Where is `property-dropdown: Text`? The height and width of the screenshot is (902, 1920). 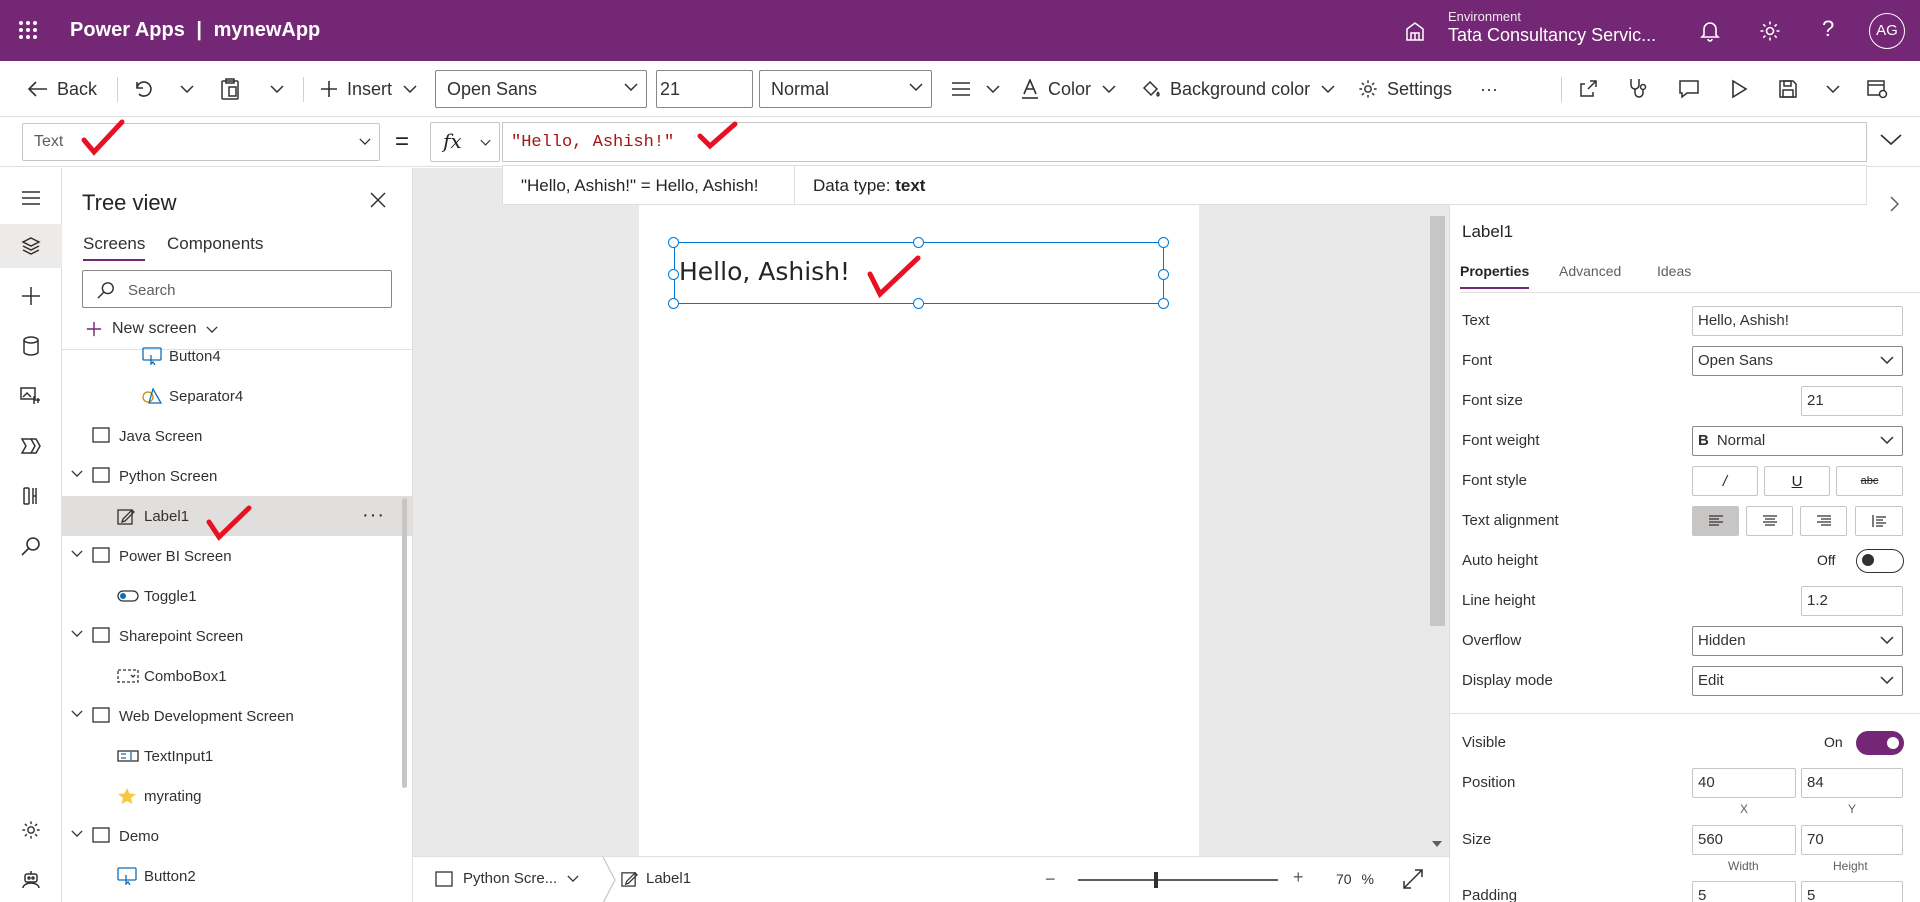 property-dropdown: Text is located at coordinates (201, 142).